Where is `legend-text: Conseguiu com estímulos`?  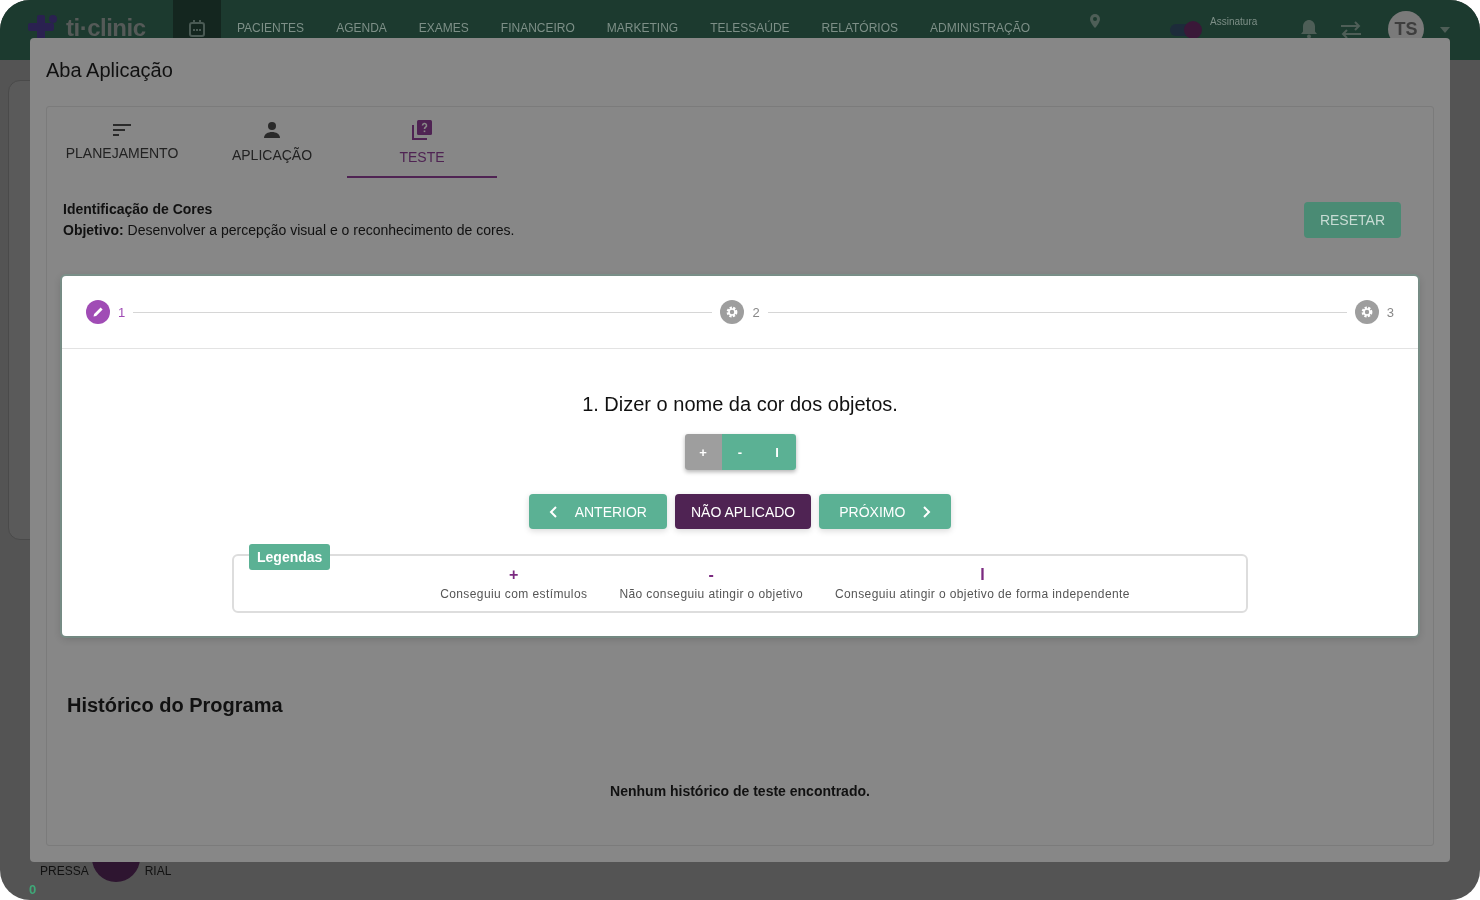 legend-text: Conseguiu com estímulos is located at coordinates (514, 594).